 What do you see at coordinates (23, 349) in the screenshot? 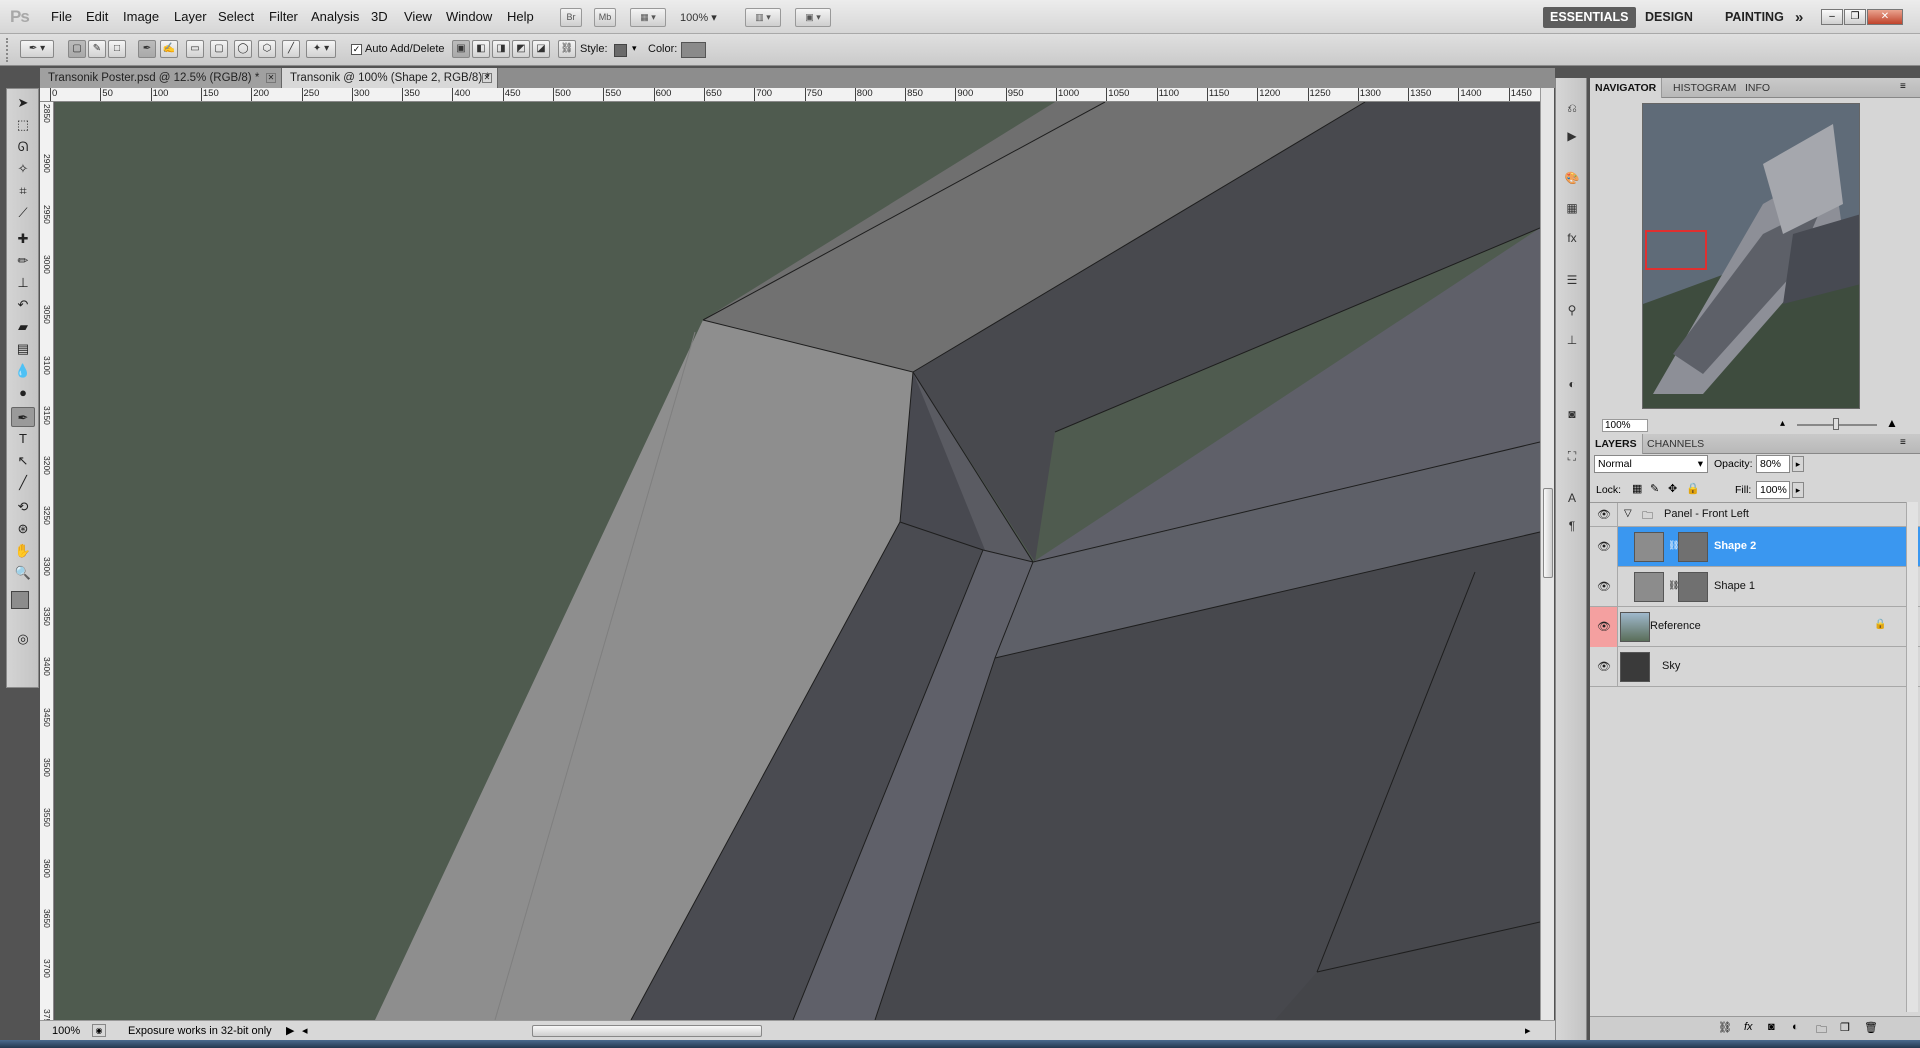
I see `gradient-tool: ▤` at bounding box center [23, 349].